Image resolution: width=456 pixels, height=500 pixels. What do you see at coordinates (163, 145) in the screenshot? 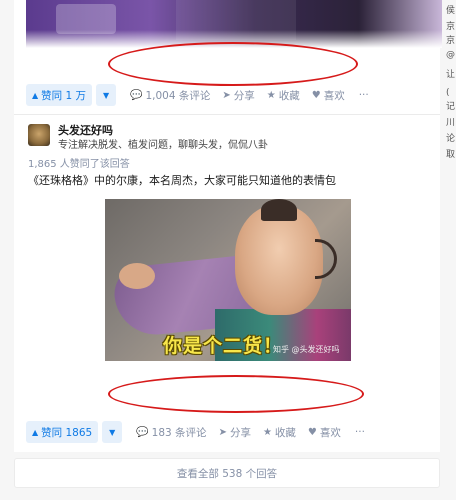
I see `author-bio: 专注解决脱发、植发问题，聊聊头发，侃侃八卦` at bounding box center [163, 145].